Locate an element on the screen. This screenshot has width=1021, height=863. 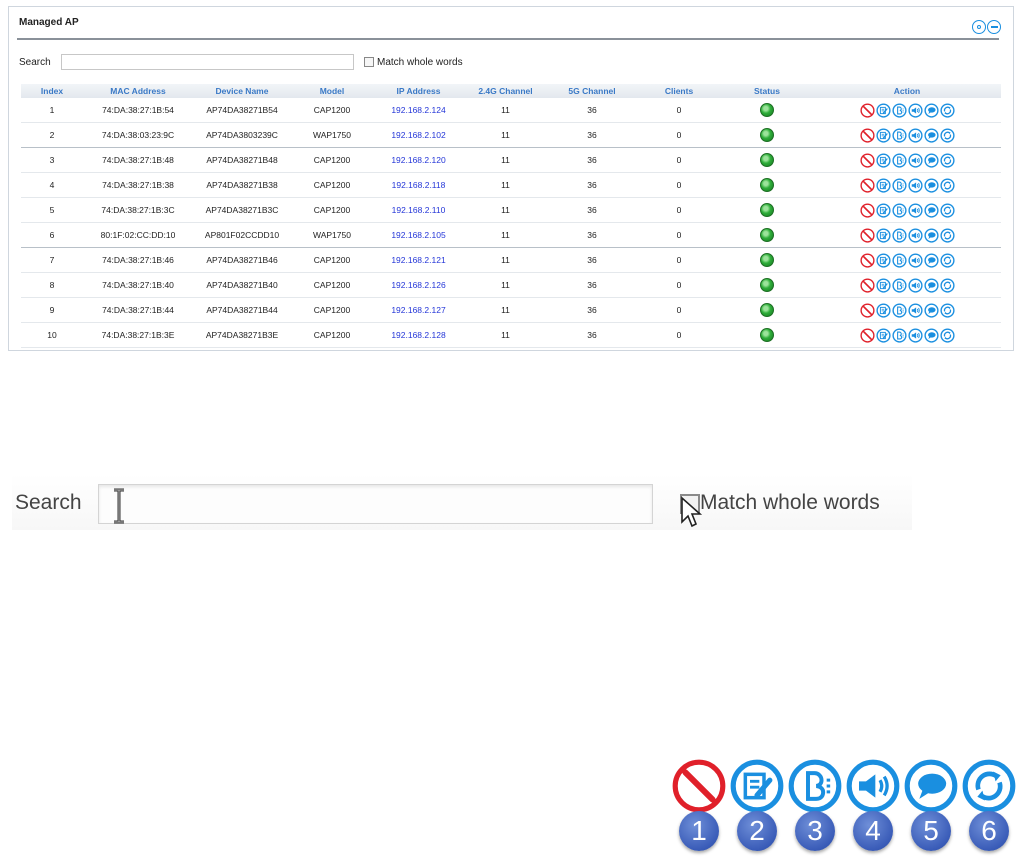
ip-address-link: 192.168.2.124 is located at coordinates (418, 110).